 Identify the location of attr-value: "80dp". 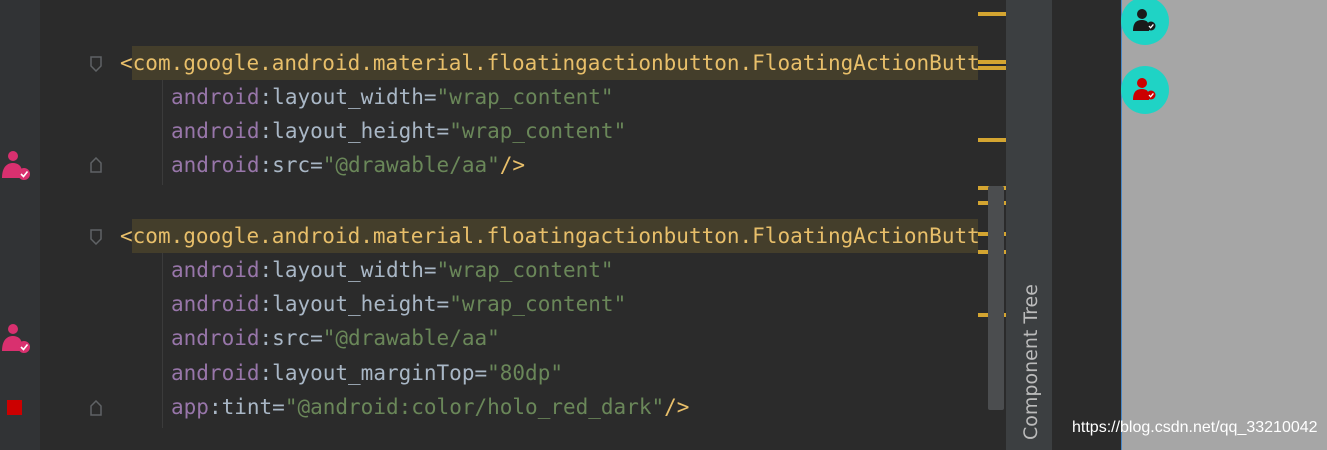
(525, 373).